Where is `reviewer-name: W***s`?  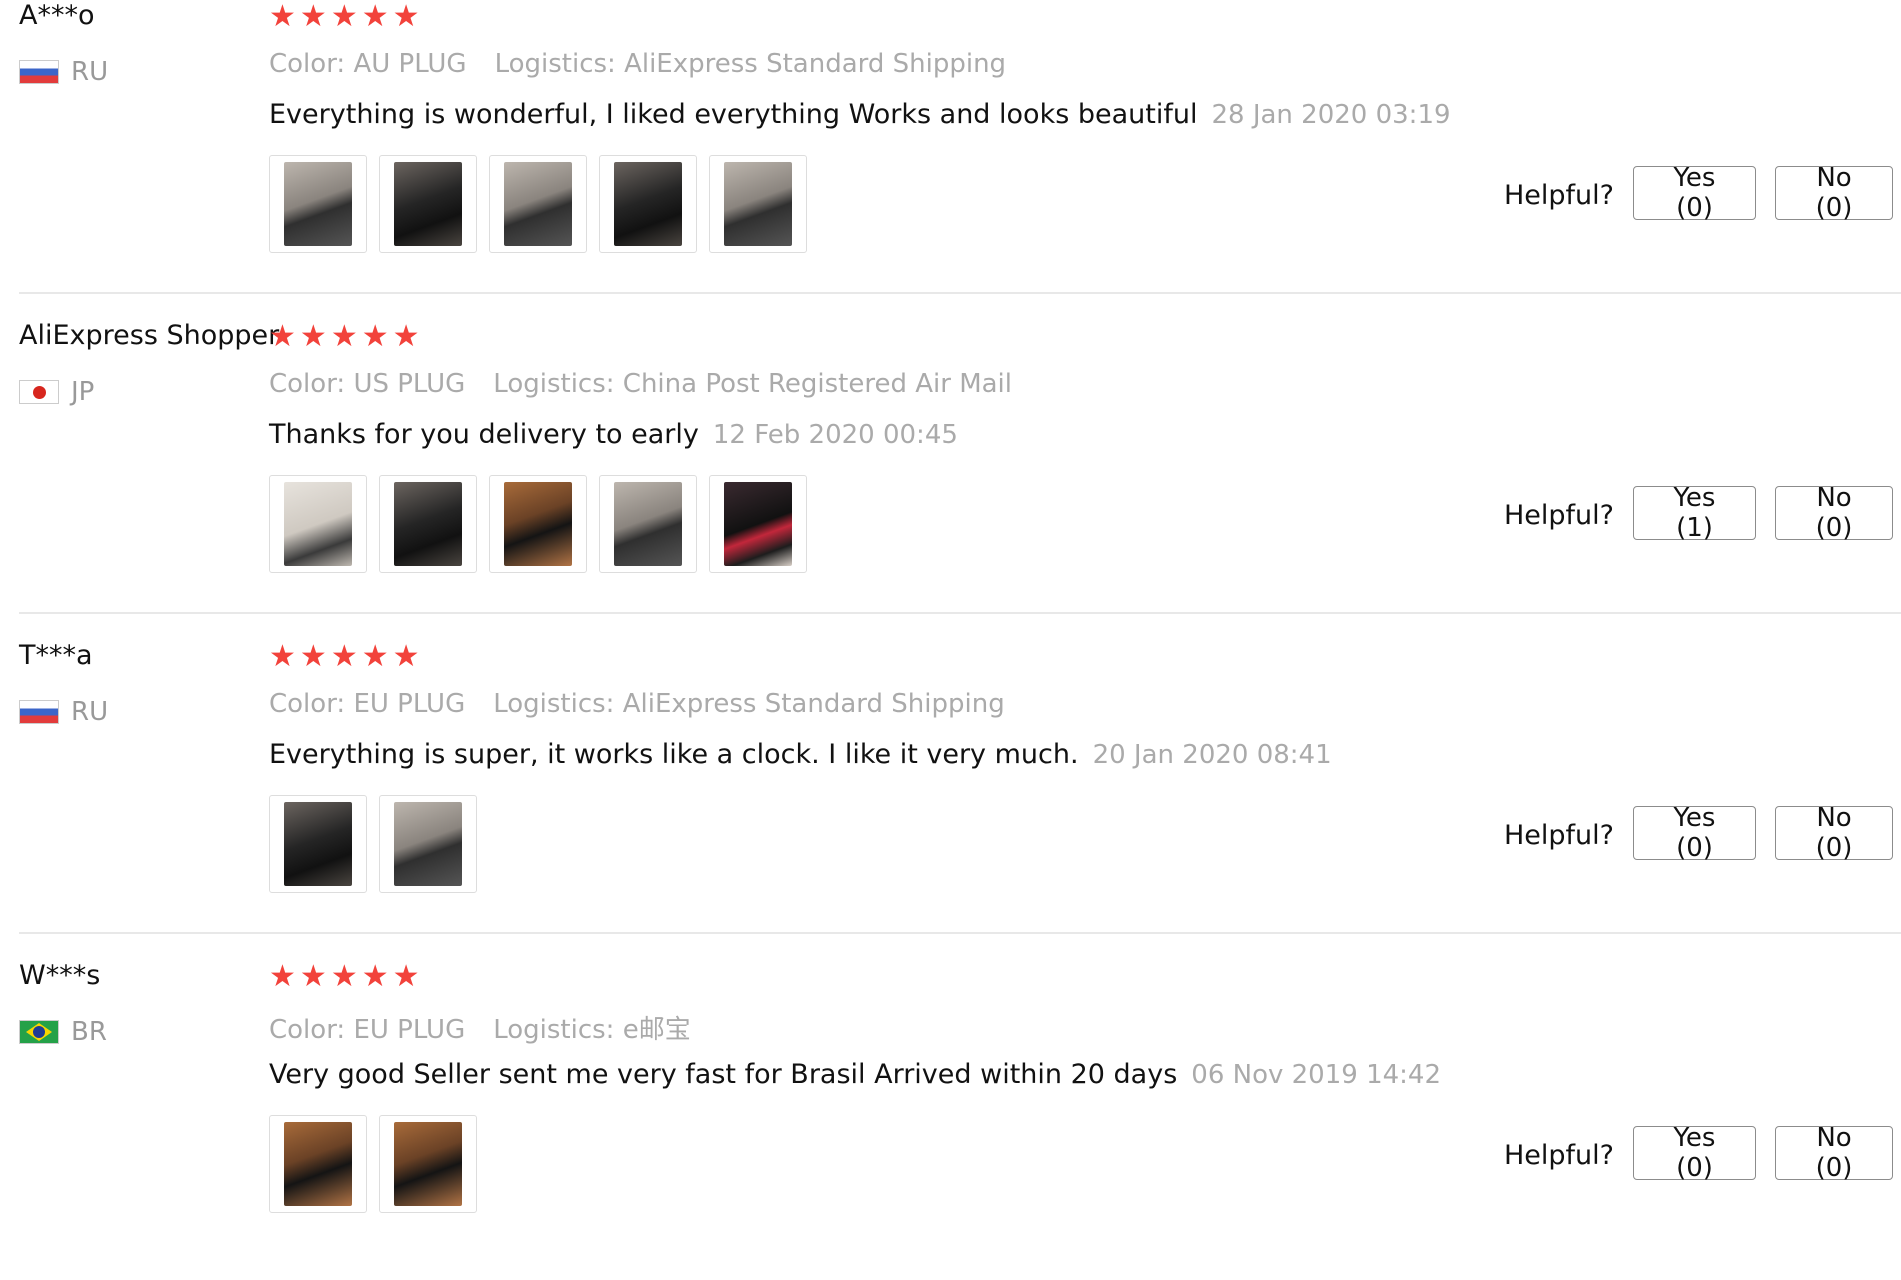 reviewer-name: W***s is located at coordinates (60, 975).